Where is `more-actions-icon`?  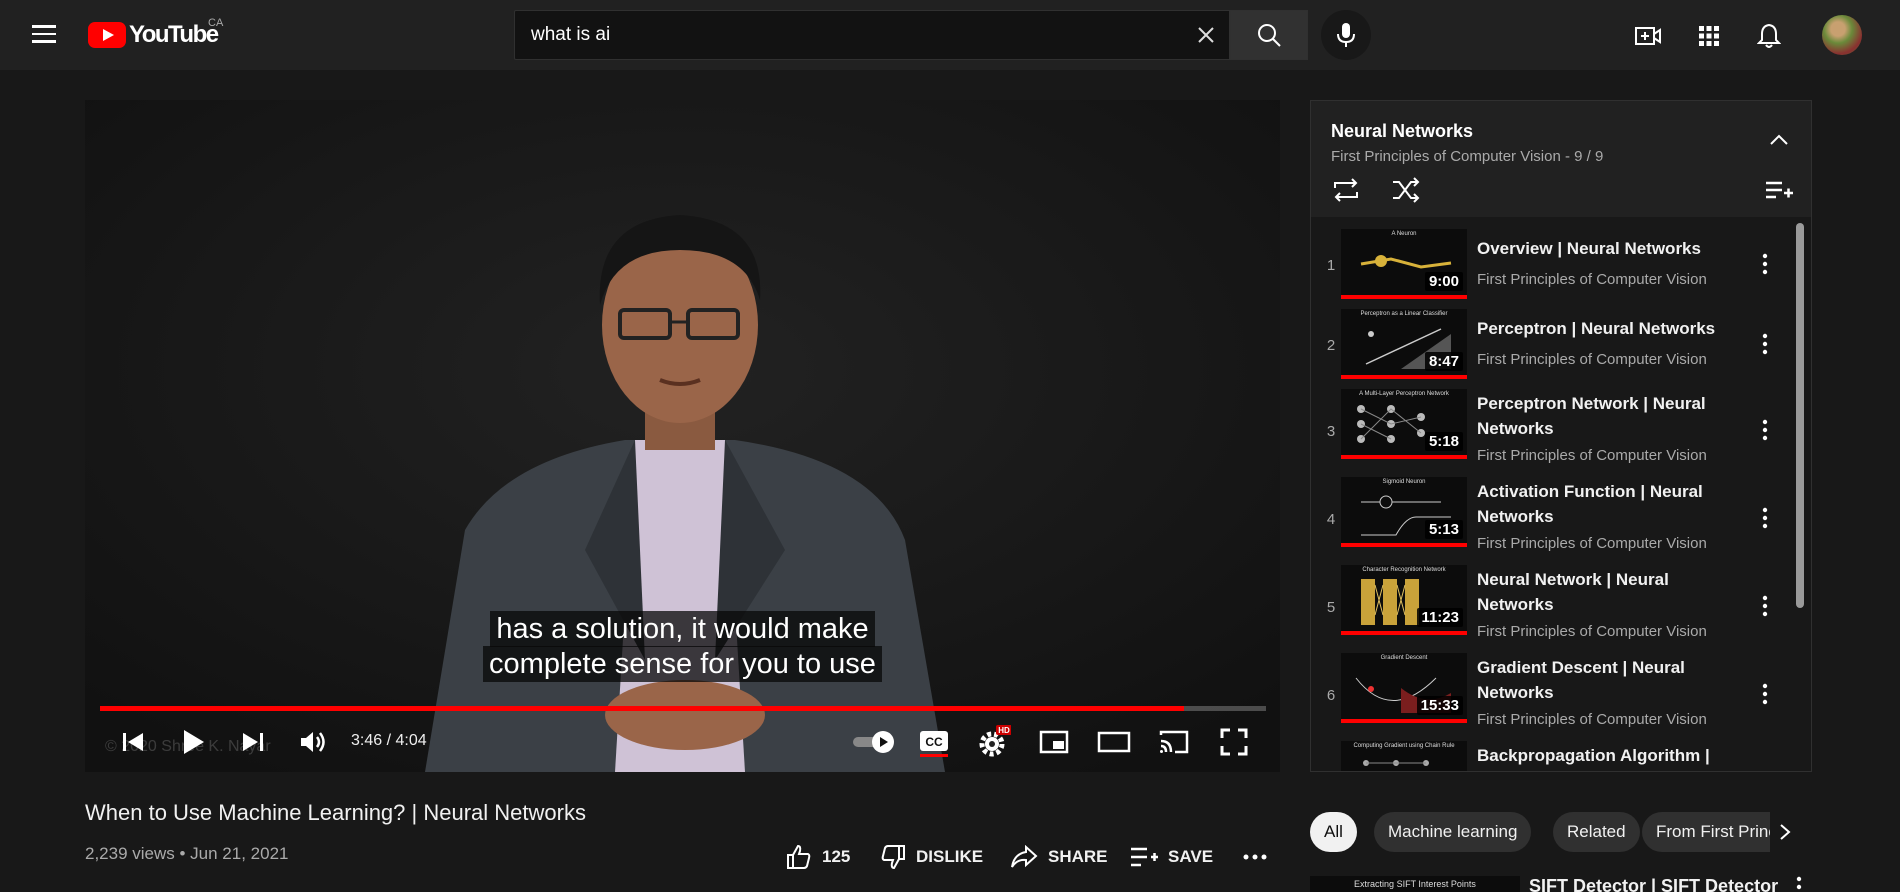 more-actions-icon is located at coordinates (1260, 857).